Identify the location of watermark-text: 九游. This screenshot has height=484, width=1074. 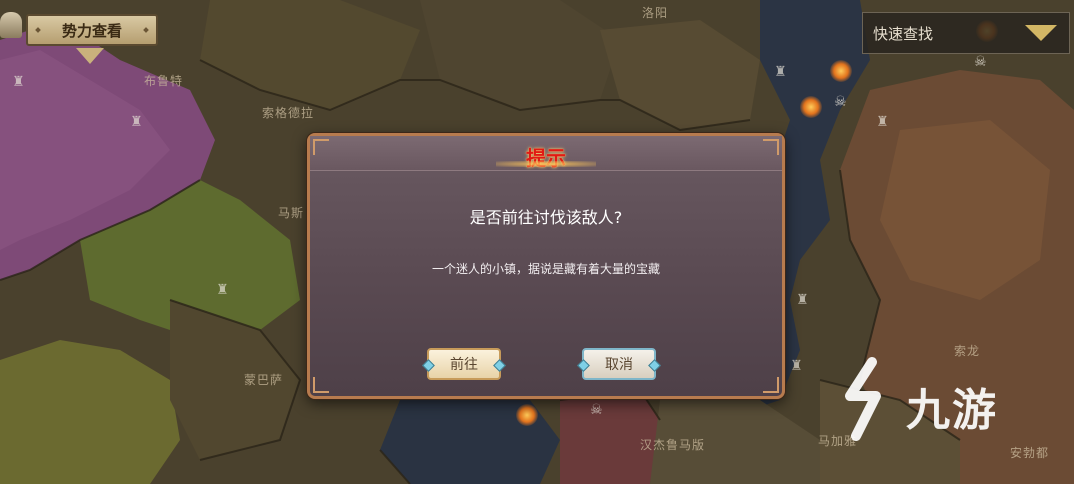
(952, 410).